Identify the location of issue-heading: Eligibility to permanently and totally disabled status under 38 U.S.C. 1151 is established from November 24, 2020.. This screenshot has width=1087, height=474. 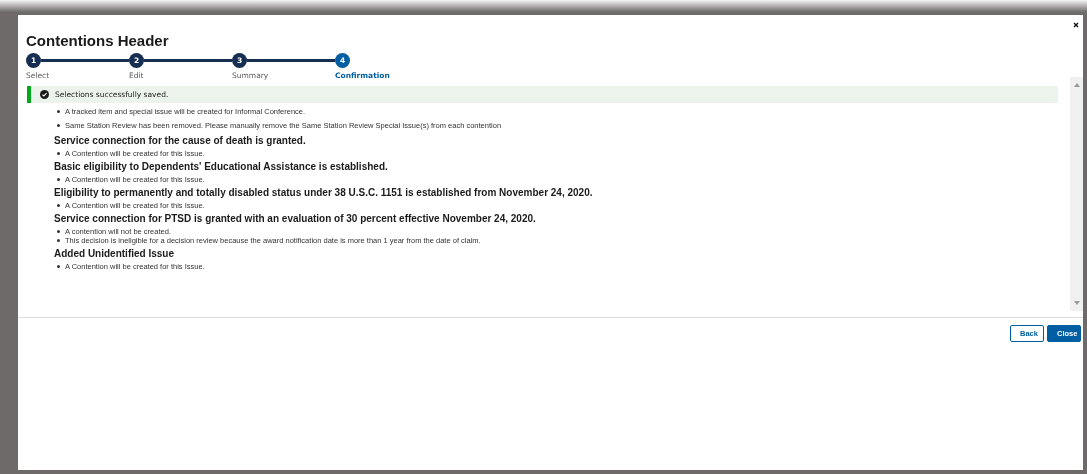
(323, 192).